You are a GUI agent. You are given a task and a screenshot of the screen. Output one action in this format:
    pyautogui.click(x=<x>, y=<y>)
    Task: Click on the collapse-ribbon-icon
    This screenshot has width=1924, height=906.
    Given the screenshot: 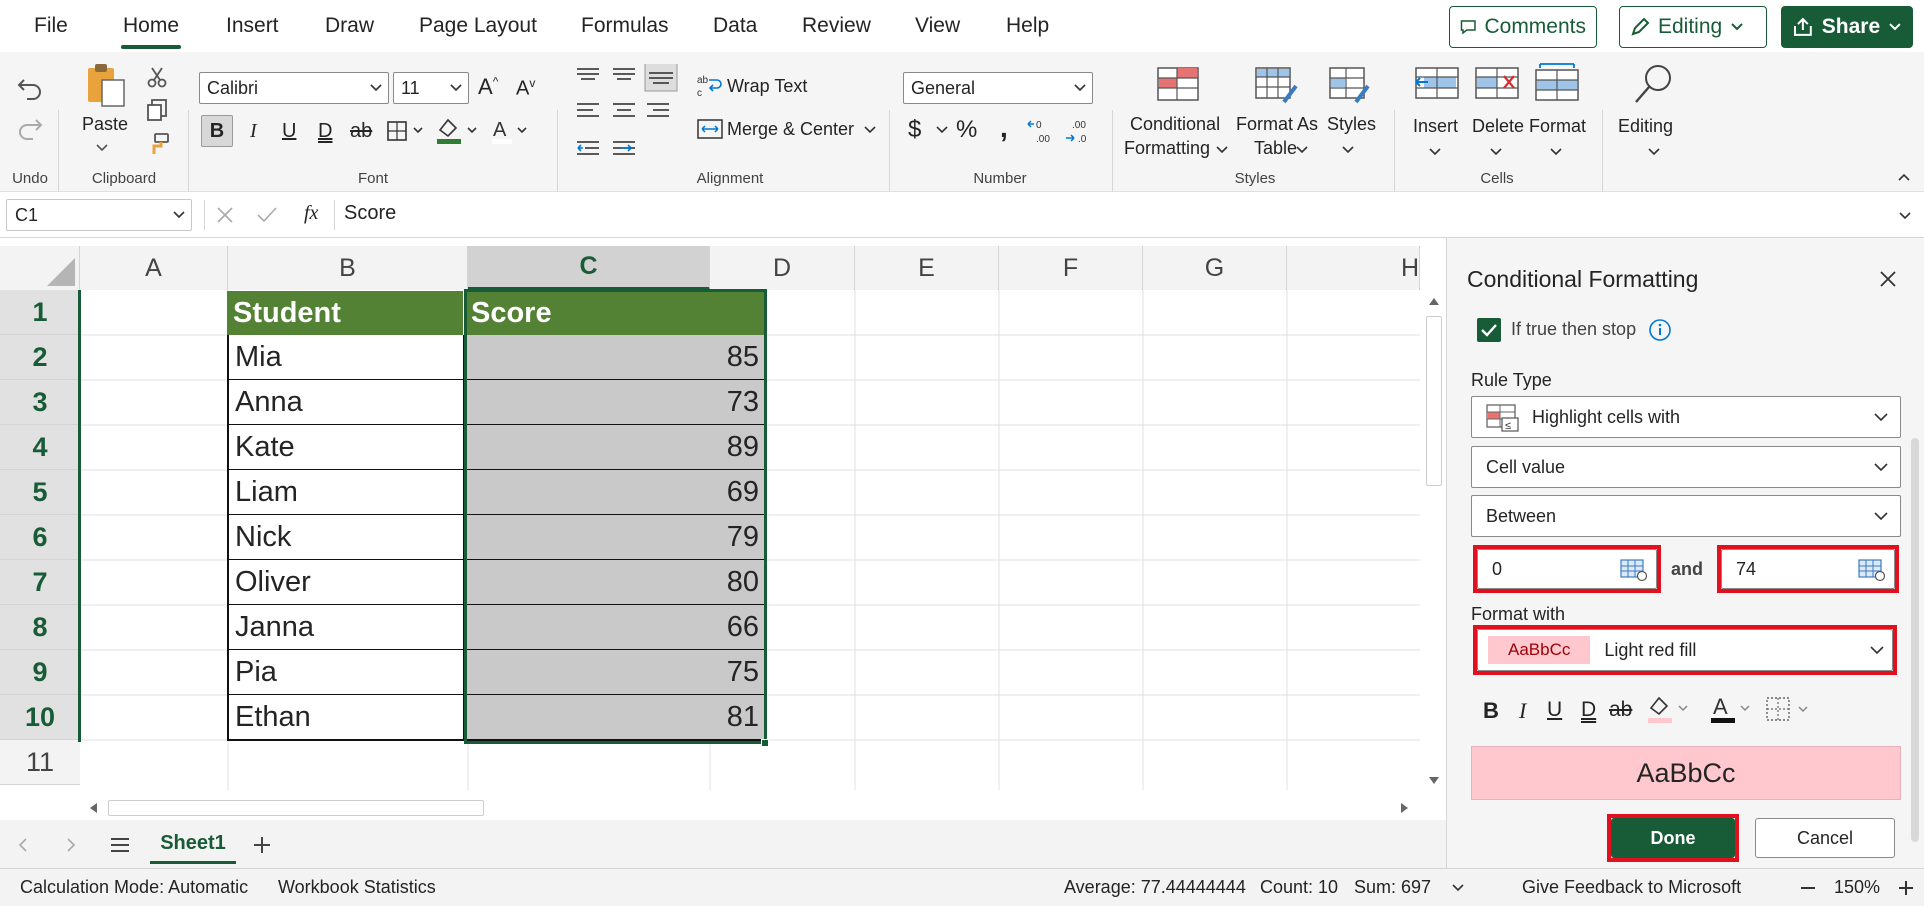 What is the action you would take?
    pyautogui.click(x=1904, y=177)
    